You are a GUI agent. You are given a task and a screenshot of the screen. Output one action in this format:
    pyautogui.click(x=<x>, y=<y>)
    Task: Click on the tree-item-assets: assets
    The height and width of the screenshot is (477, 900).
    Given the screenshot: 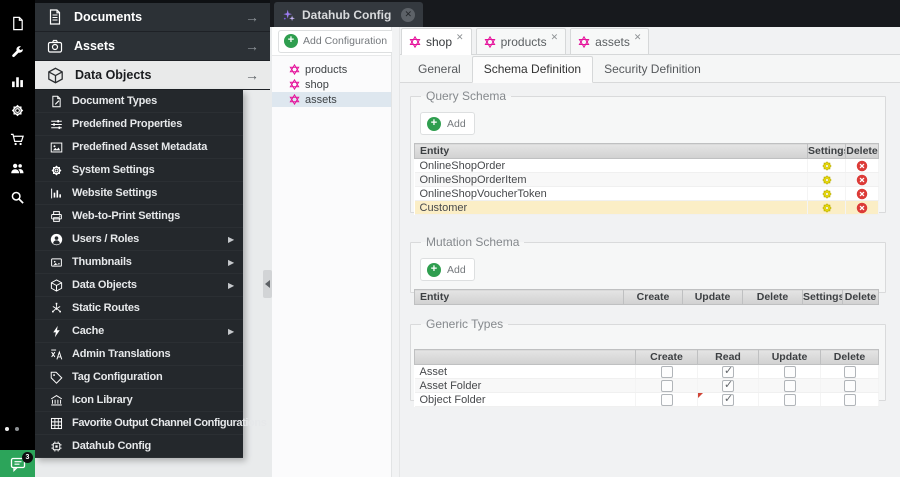 What is the action you would take?
    pyautogui.click(x=331, y=99)
    